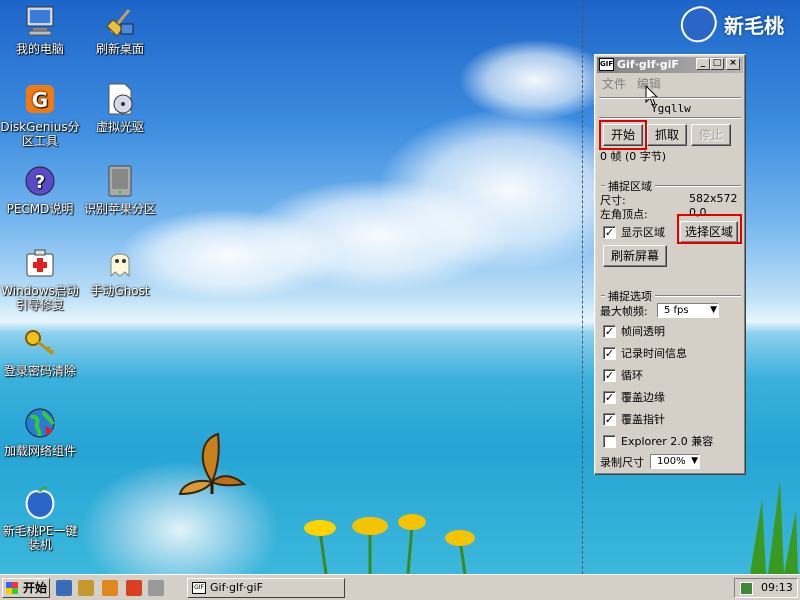  What do you see at coordinates (633, 156) in the screenshot?
I see `frames-info: 0 帧 (0 字节)` at bounding box center [633, 156].